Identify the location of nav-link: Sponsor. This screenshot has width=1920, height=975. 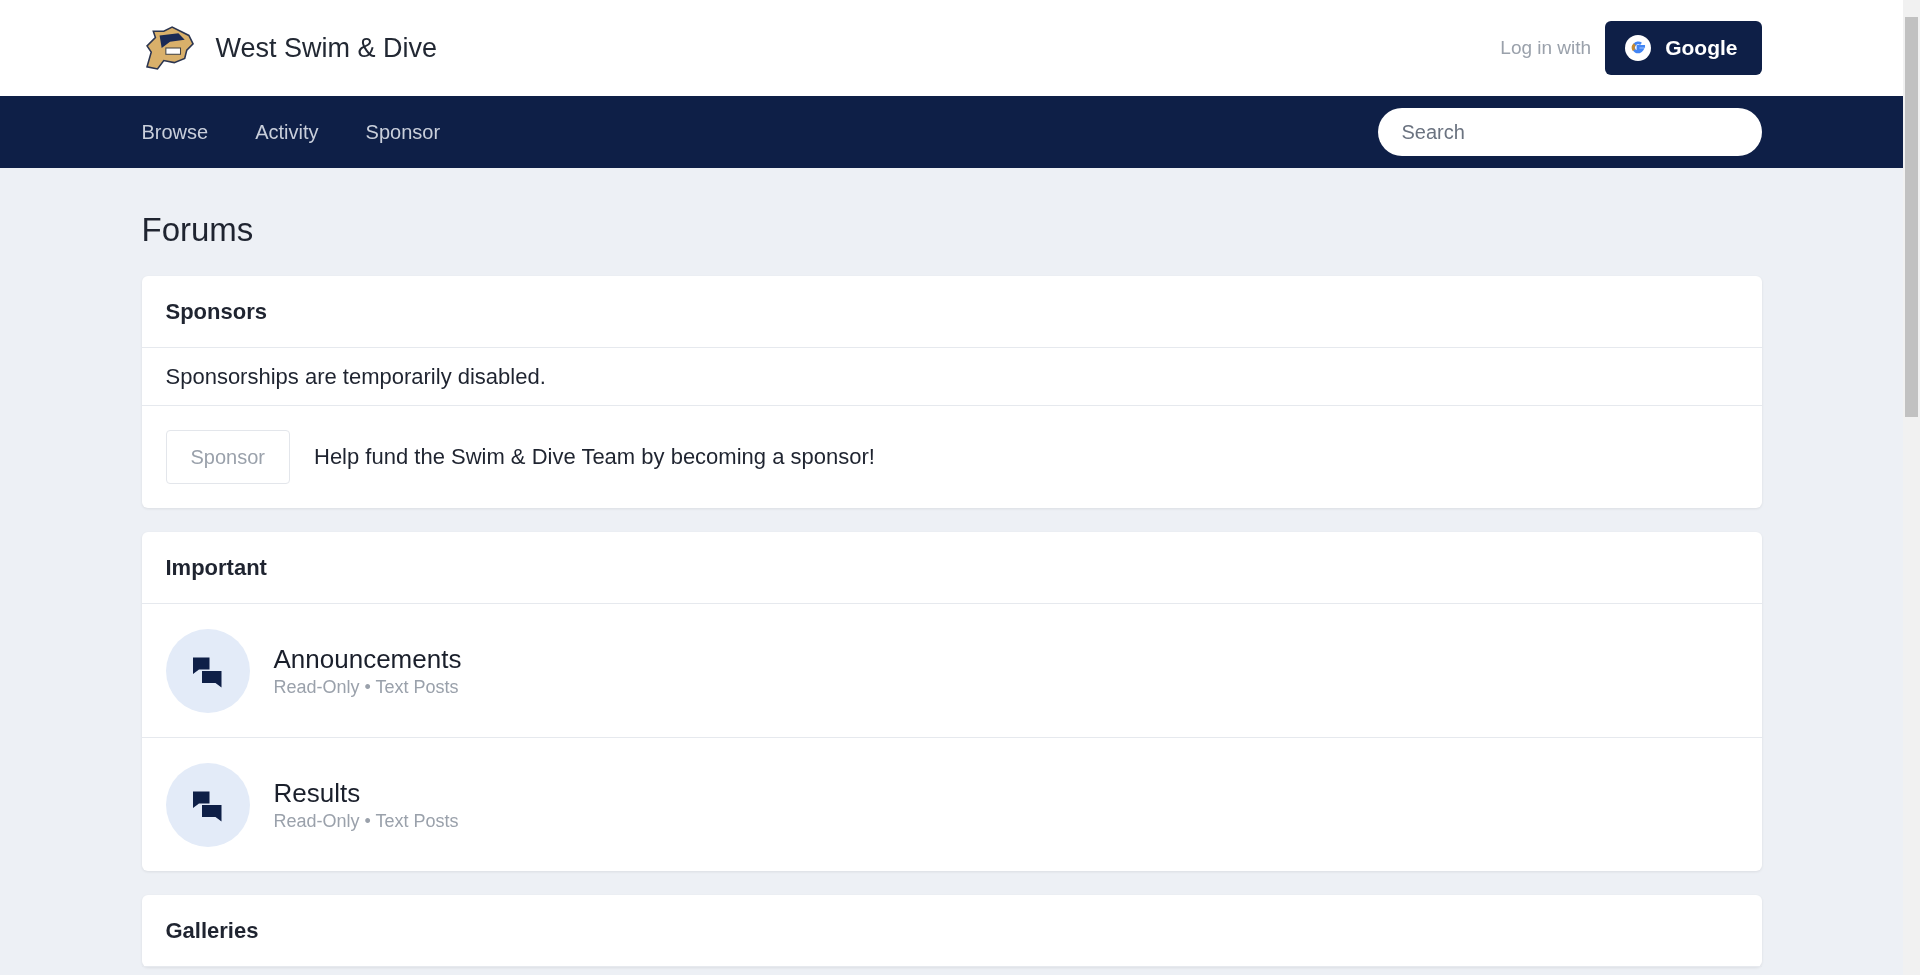
(403, 132).